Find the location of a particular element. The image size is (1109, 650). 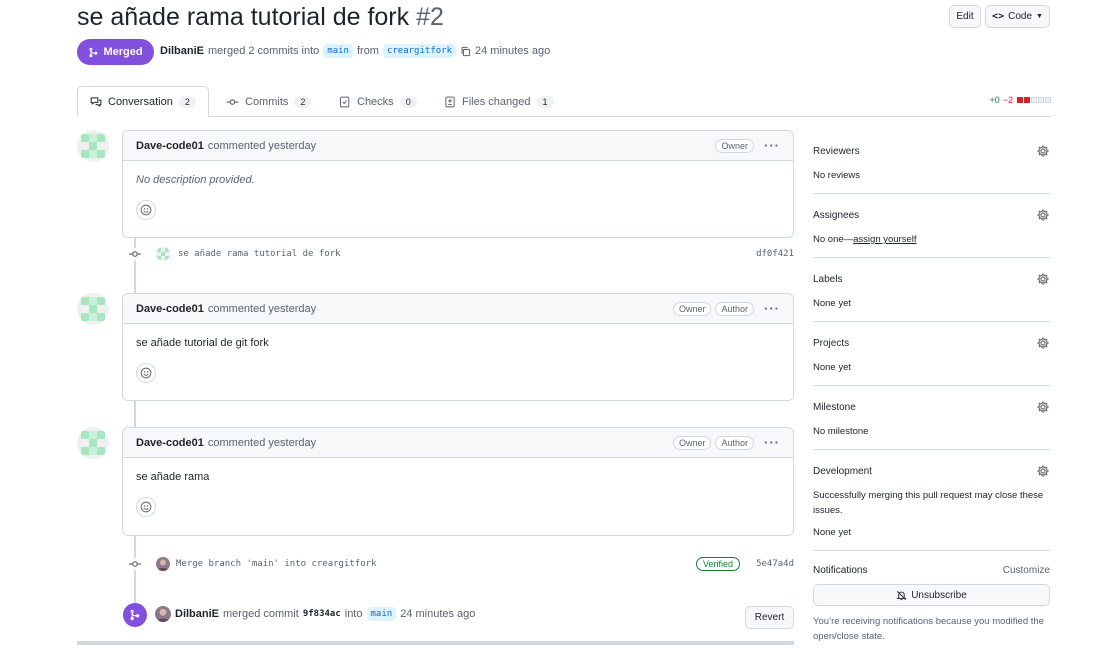

owner-badge: Owner is located at coordinates (734, 145).